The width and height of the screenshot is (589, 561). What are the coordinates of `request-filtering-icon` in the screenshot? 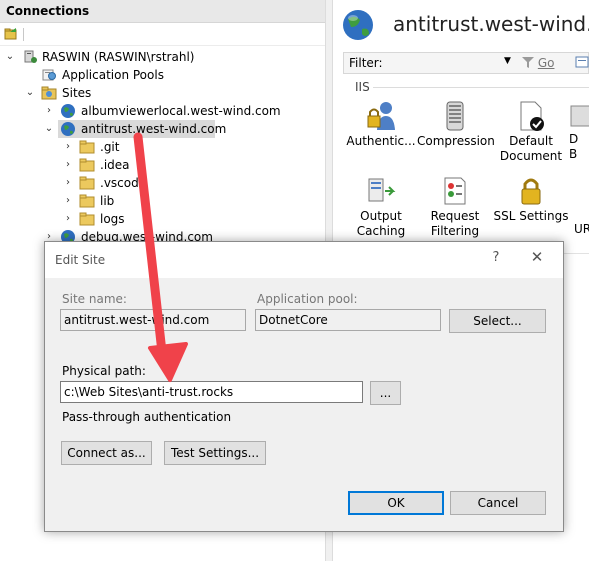 It's located at (455, 191).